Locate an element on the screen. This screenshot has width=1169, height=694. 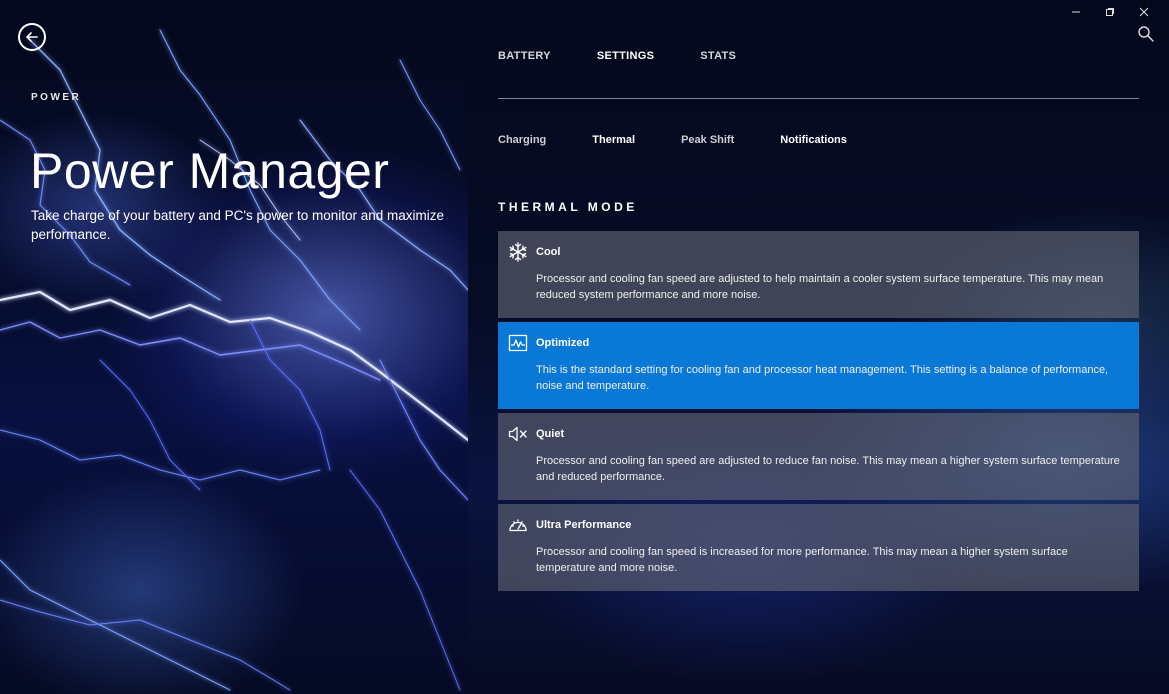
minimize-icon is located at coordinates (1076, 12).